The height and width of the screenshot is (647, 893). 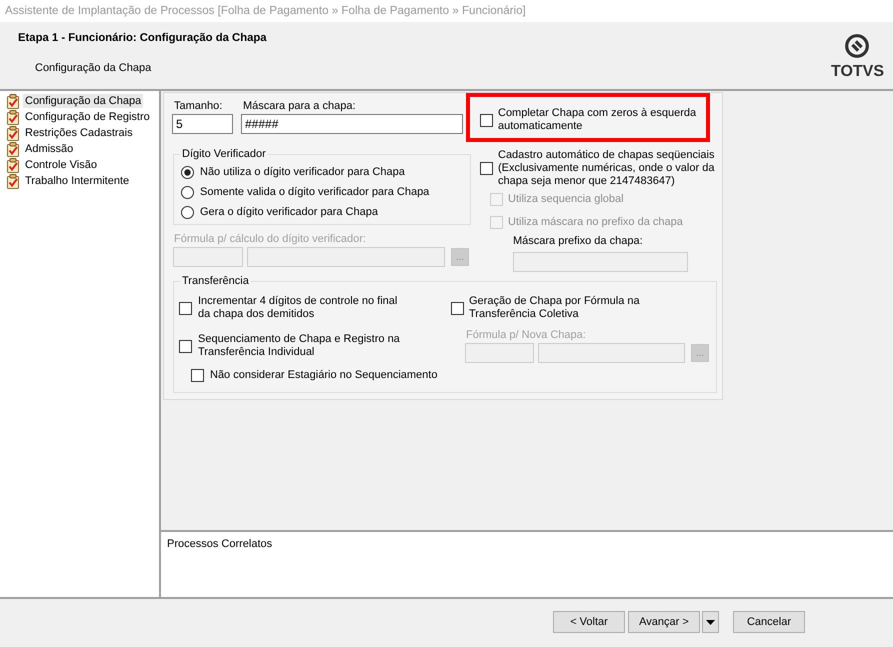 I want to click on checkbox-label: Utiliza máscara no prefixo da chapa, so click(x=595, y=222).